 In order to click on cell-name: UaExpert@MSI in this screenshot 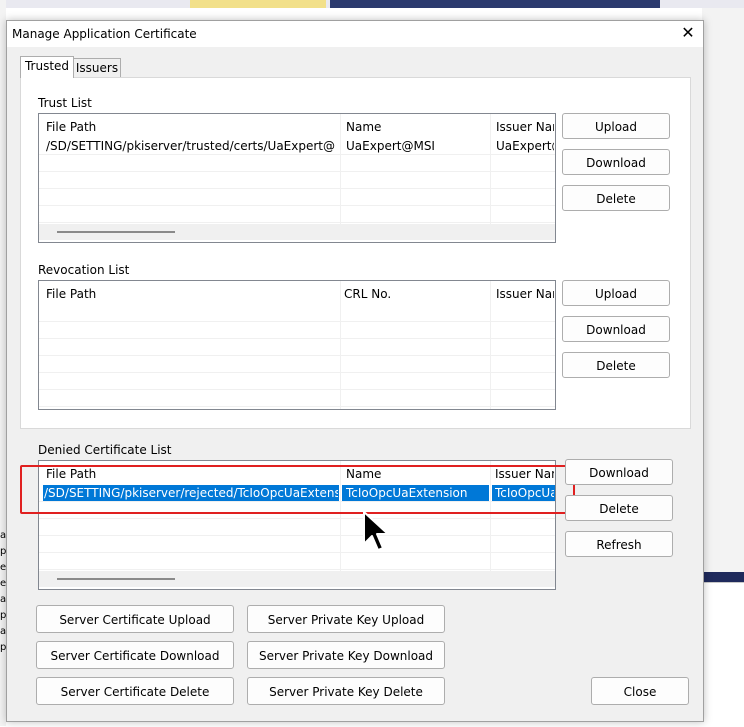, I will do `click(390, 146)`.